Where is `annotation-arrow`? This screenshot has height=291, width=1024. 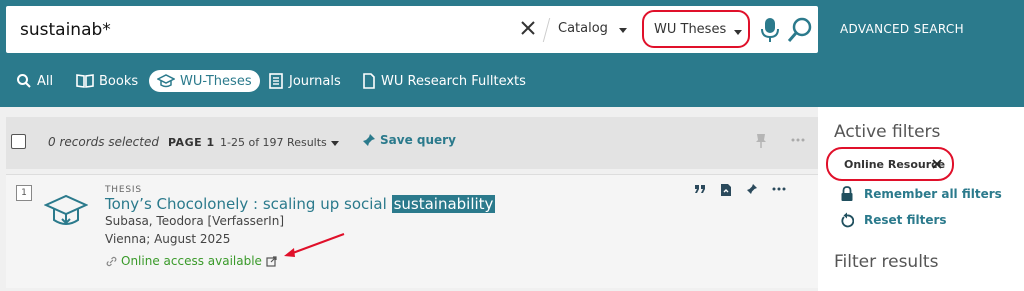 annotation-arrow is located at coordinates (314, 245).